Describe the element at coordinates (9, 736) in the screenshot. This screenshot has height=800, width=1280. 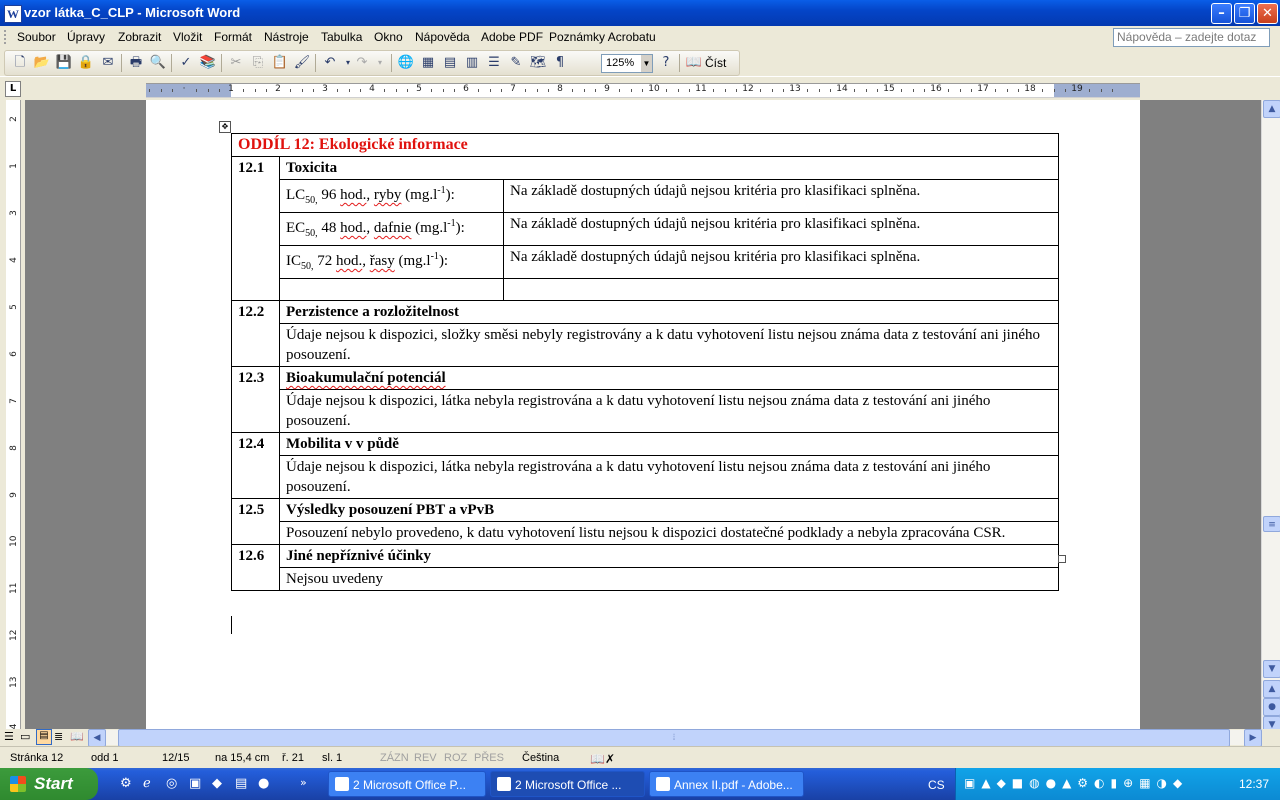
I see `normal-view-icon: ☰` at that location.